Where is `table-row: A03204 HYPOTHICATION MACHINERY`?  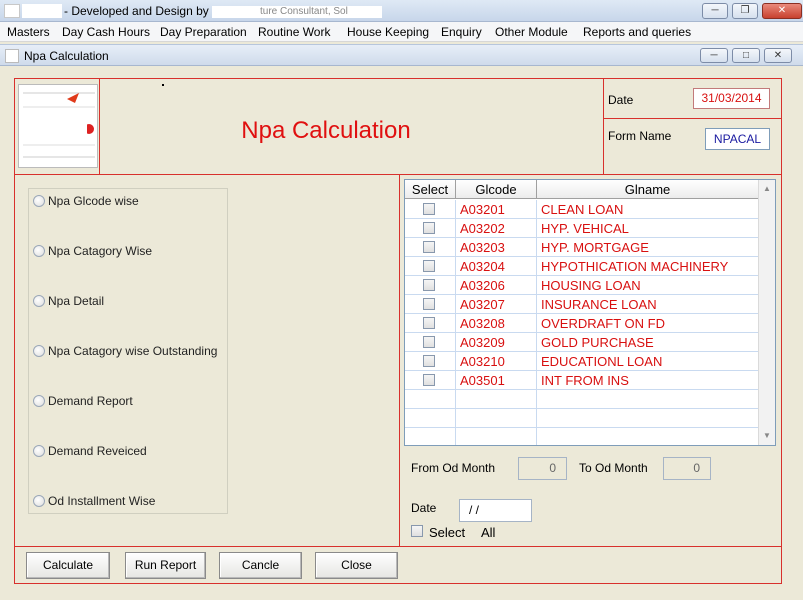 table-row: A03204 HYPOTHICATION MACHINERY is located at coordinates (582, 266).